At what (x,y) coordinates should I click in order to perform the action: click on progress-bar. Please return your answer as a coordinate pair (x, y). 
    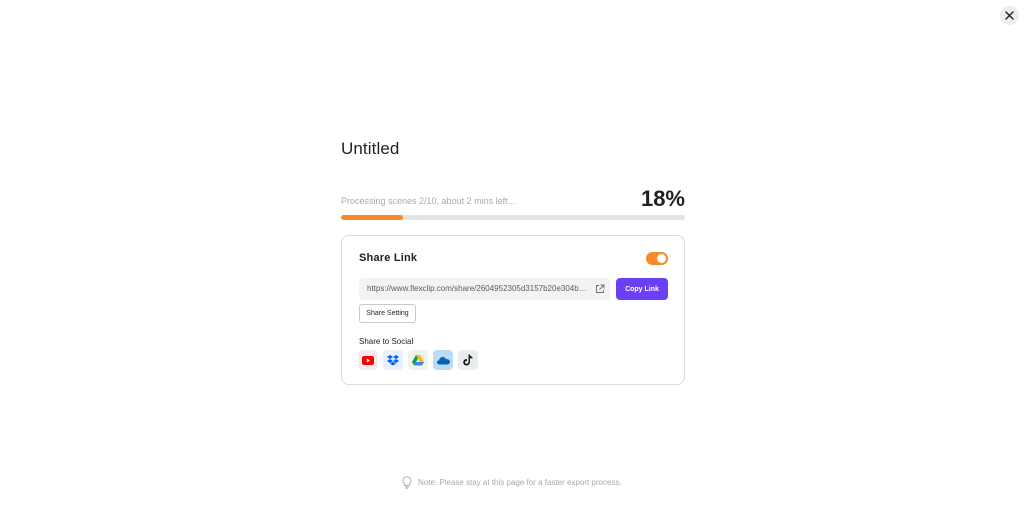
    Looking at the image, I should click on (513, 217).